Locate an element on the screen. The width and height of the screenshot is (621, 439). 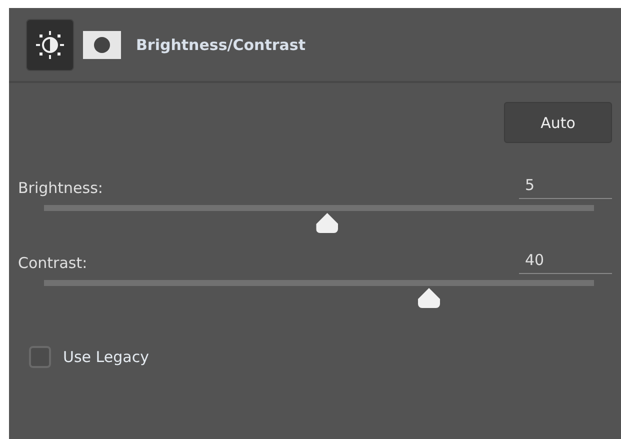
checkbox is located at coordinates (40, 357).